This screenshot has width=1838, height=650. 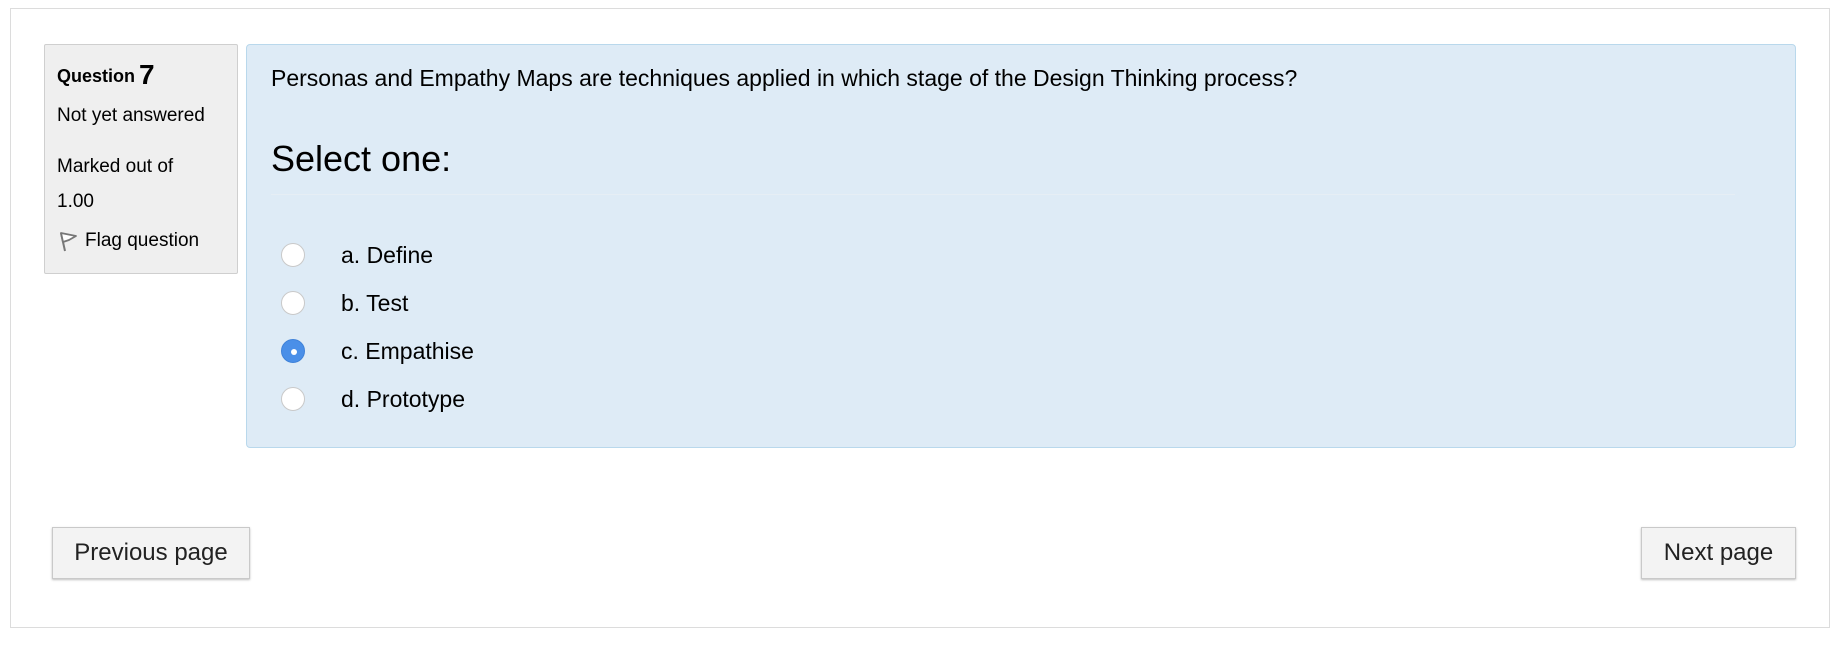 I want to click on answer-label: b. Test, so click(x=374, y=303).